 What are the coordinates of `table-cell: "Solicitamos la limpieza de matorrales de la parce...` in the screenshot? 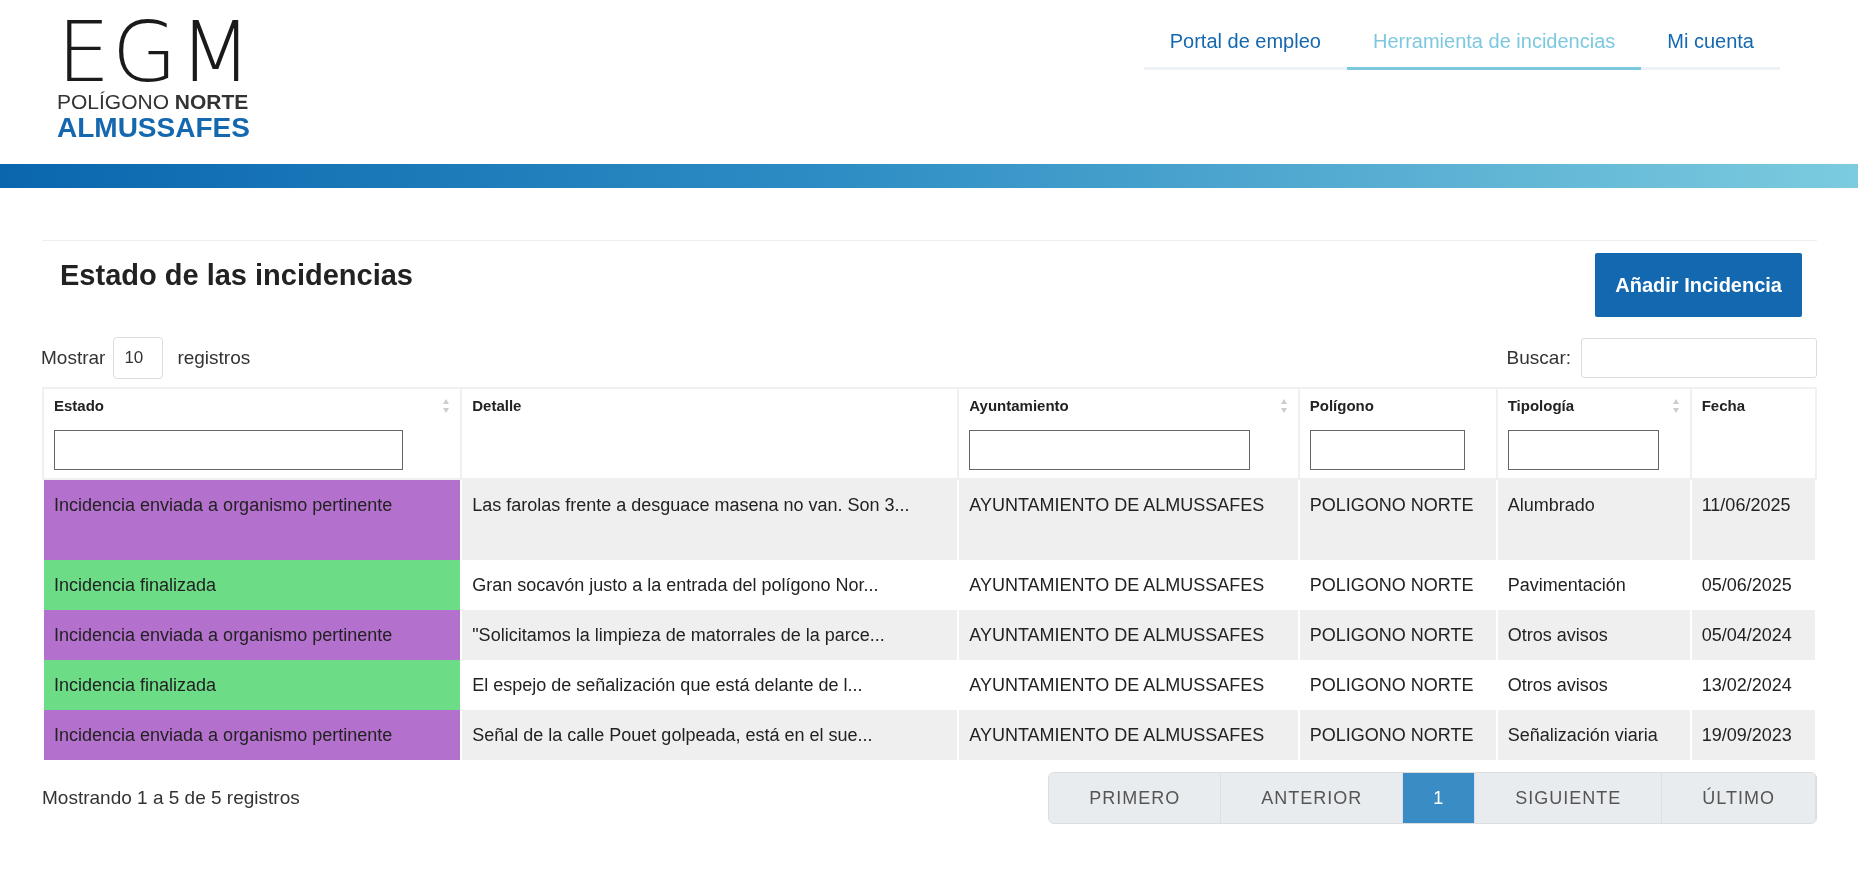 It's located at (710, 635).